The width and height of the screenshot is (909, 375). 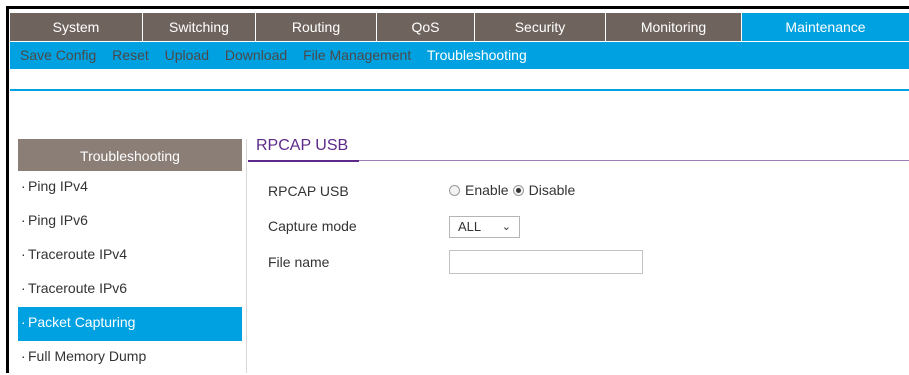 I want to click on tab-switching: Switching, so click(x=199, y=27).